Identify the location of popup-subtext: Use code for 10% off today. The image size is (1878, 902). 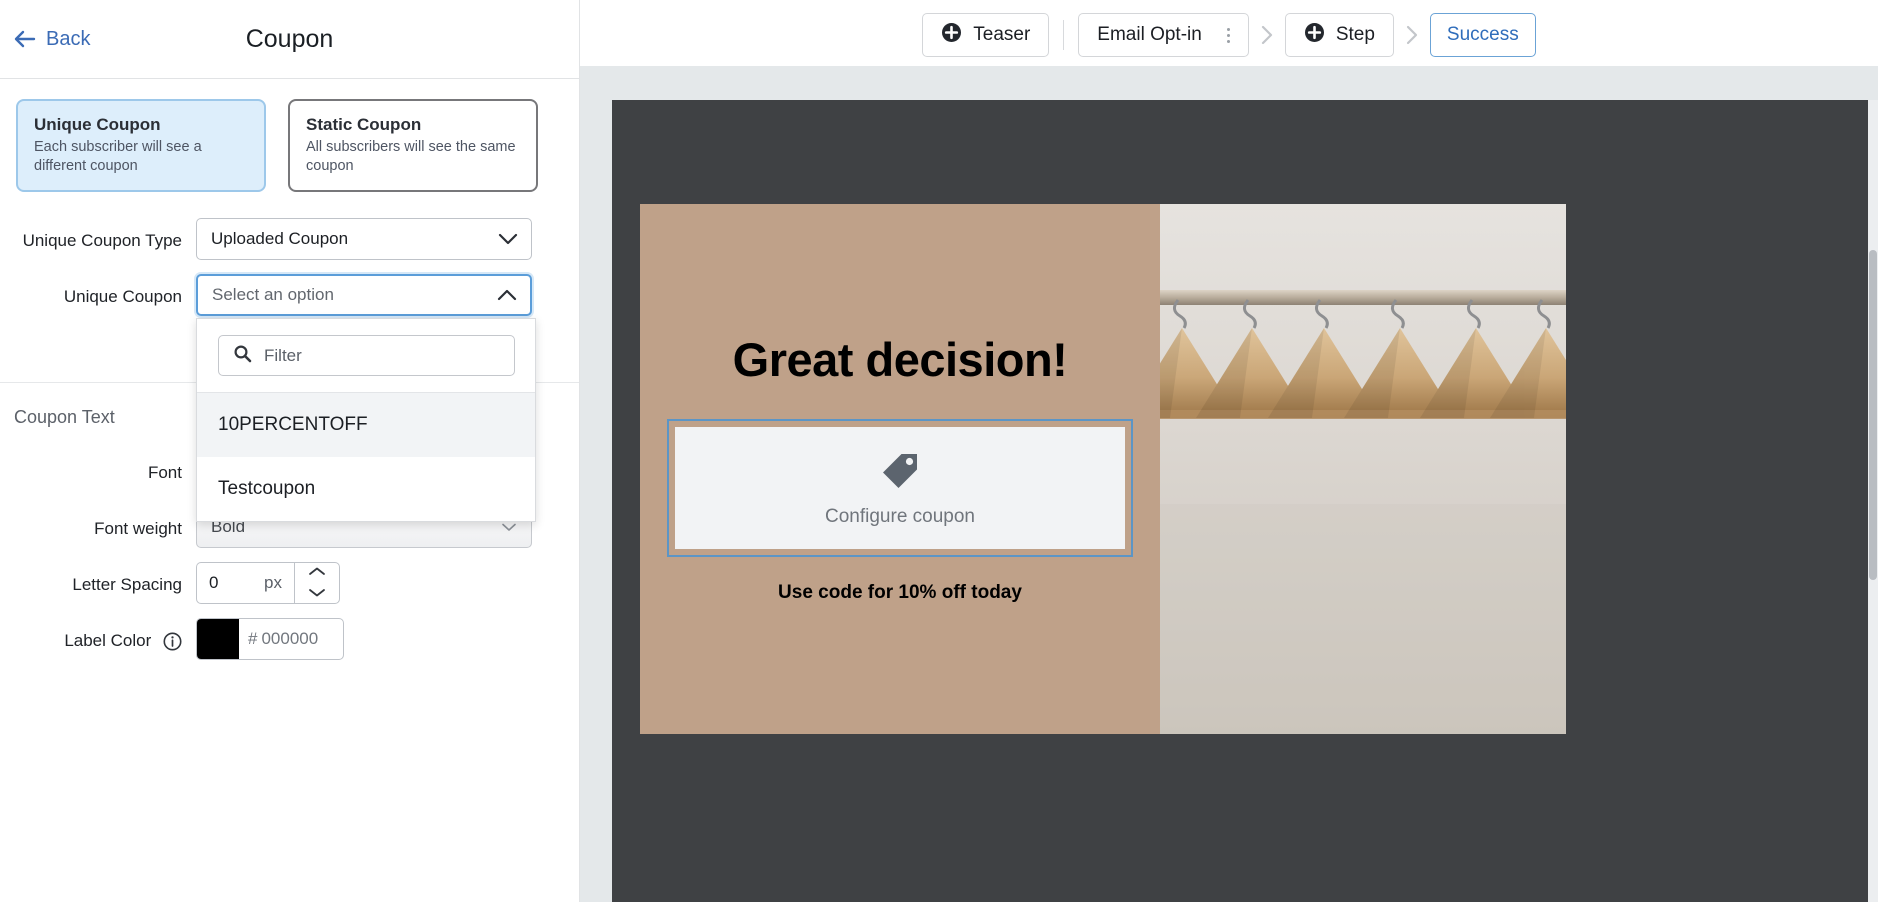
(900, 592).